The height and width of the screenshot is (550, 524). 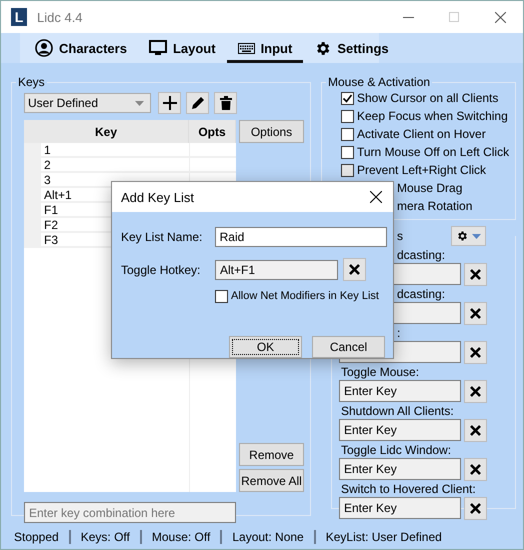 What do you see at coordinates (421, 170) in the screenshot?
I see `checkbox-label: Prevent Left+Right Click` at bounding box center [421, 170].